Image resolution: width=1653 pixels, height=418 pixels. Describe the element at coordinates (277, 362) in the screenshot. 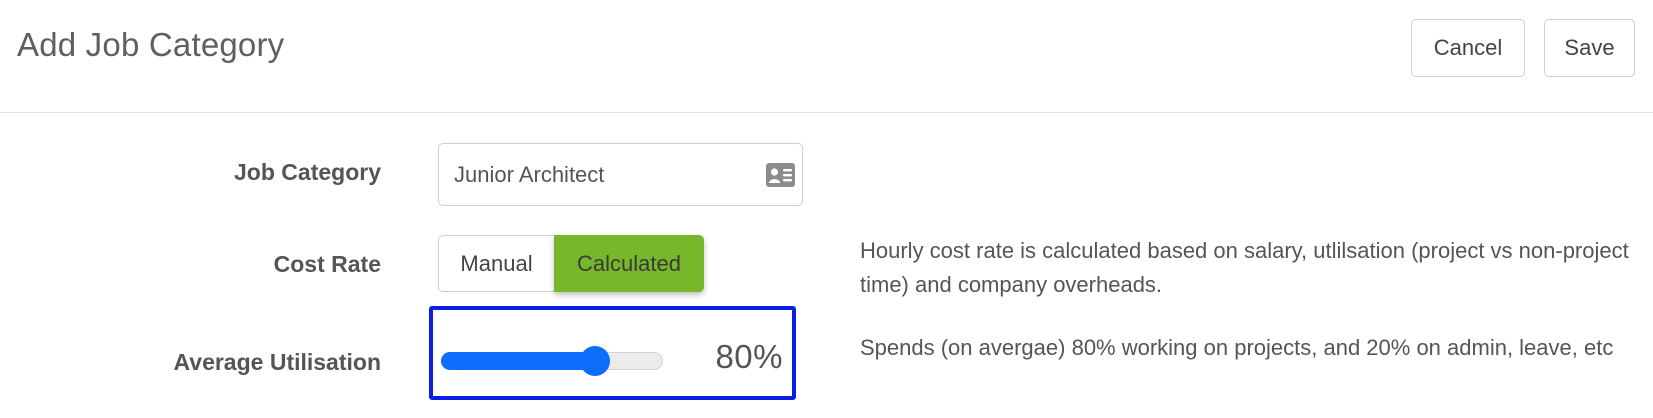

I see `average-utilisation-label: Average Utilisation` at that location.